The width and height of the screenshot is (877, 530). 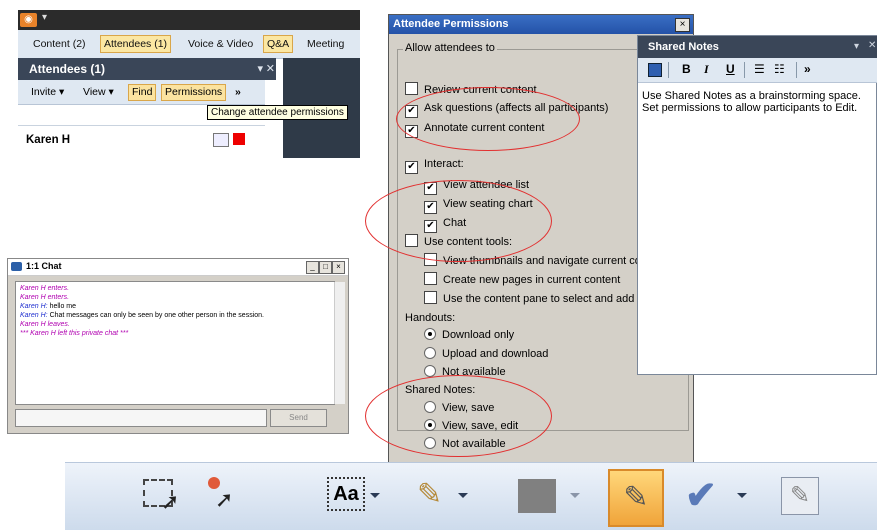 I want to click on checkbox-label: View attendee list, so click(x=486, y=185).